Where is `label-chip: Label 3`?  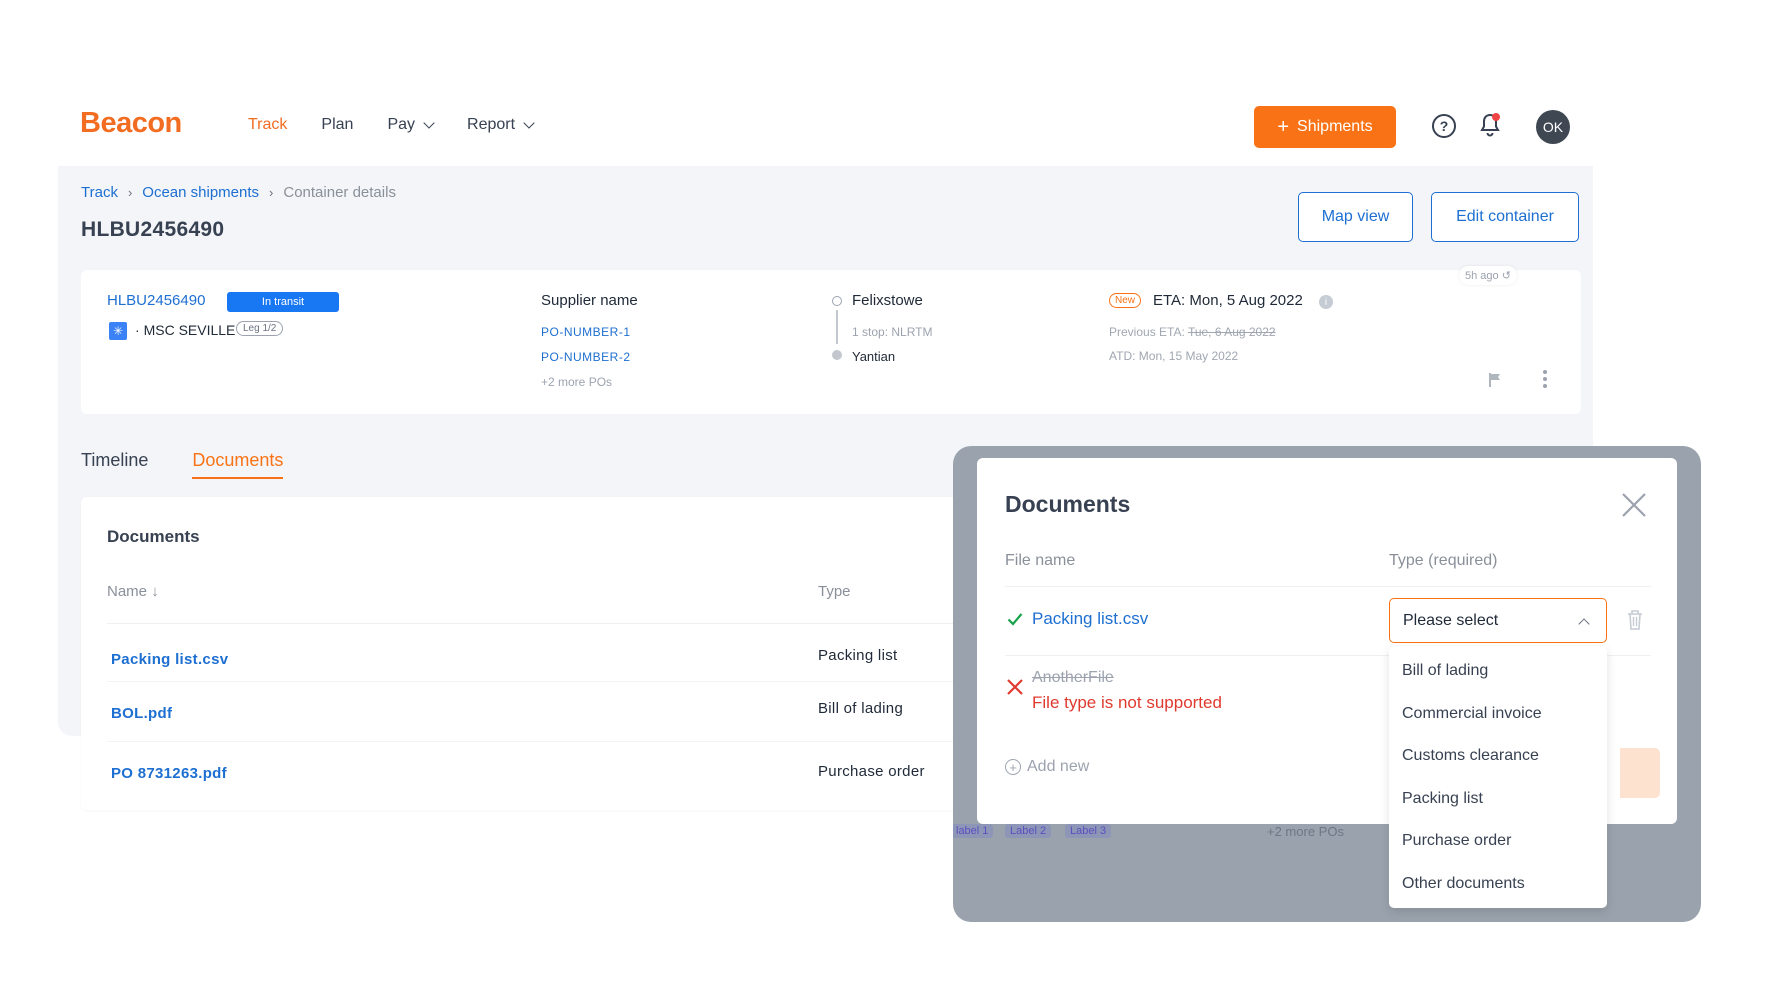
label-chip: Label 3 is located at coordinates (1088, 831).